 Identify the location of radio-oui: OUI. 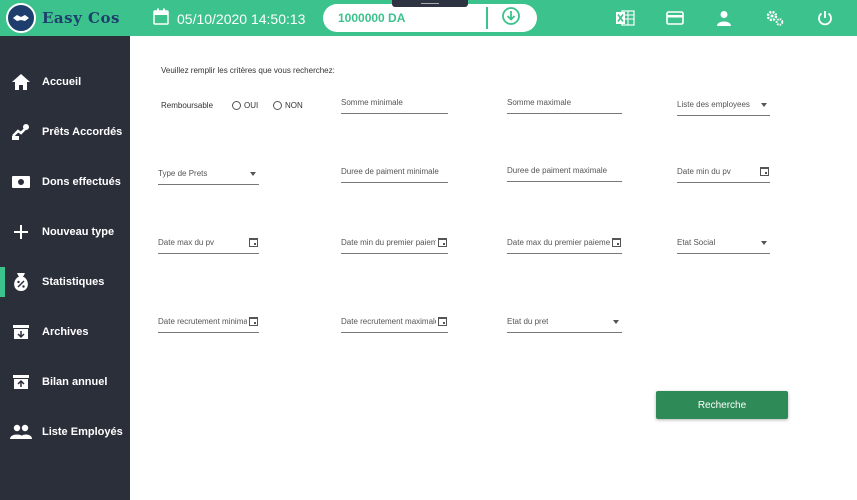
(245, 105).